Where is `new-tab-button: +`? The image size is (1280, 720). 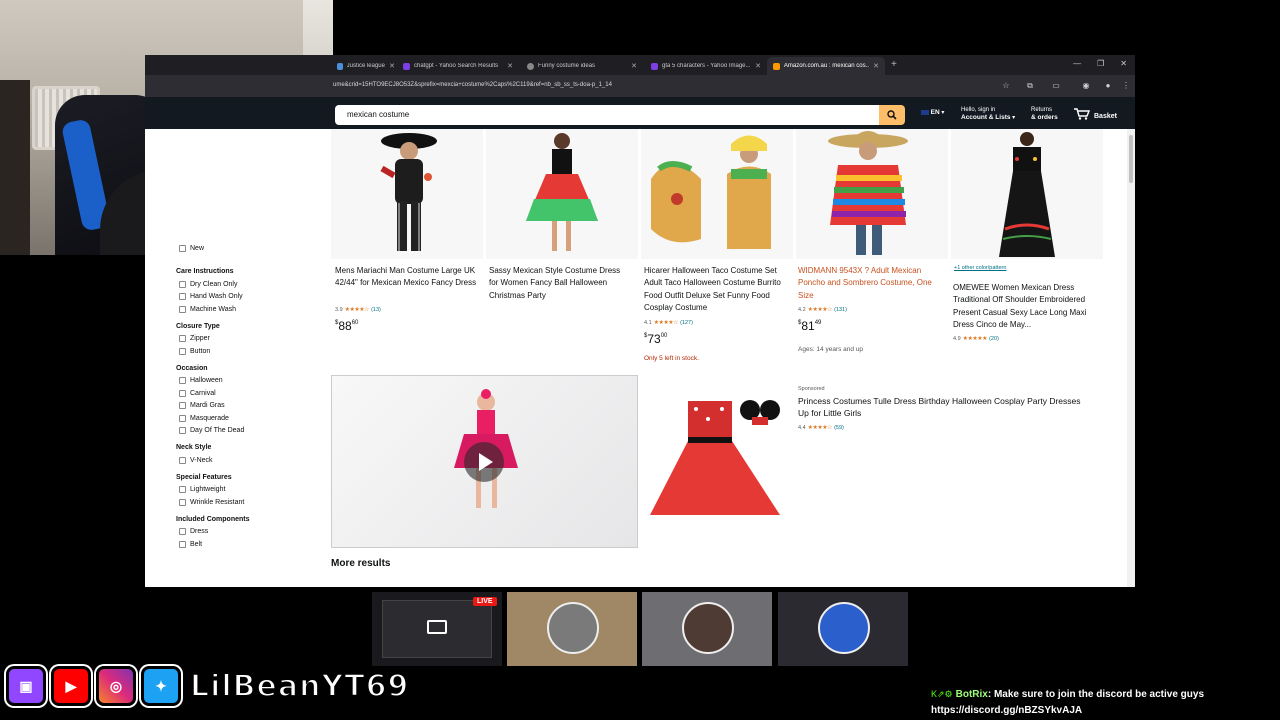 new-tab-button: + is located at coordinates (894, 64).